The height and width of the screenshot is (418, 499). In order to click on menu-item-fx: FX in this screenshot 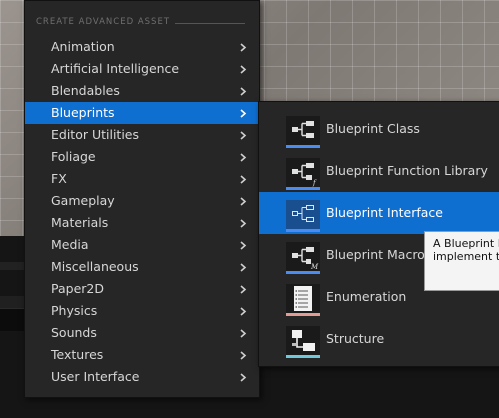, I will do `click(142, 179)`.